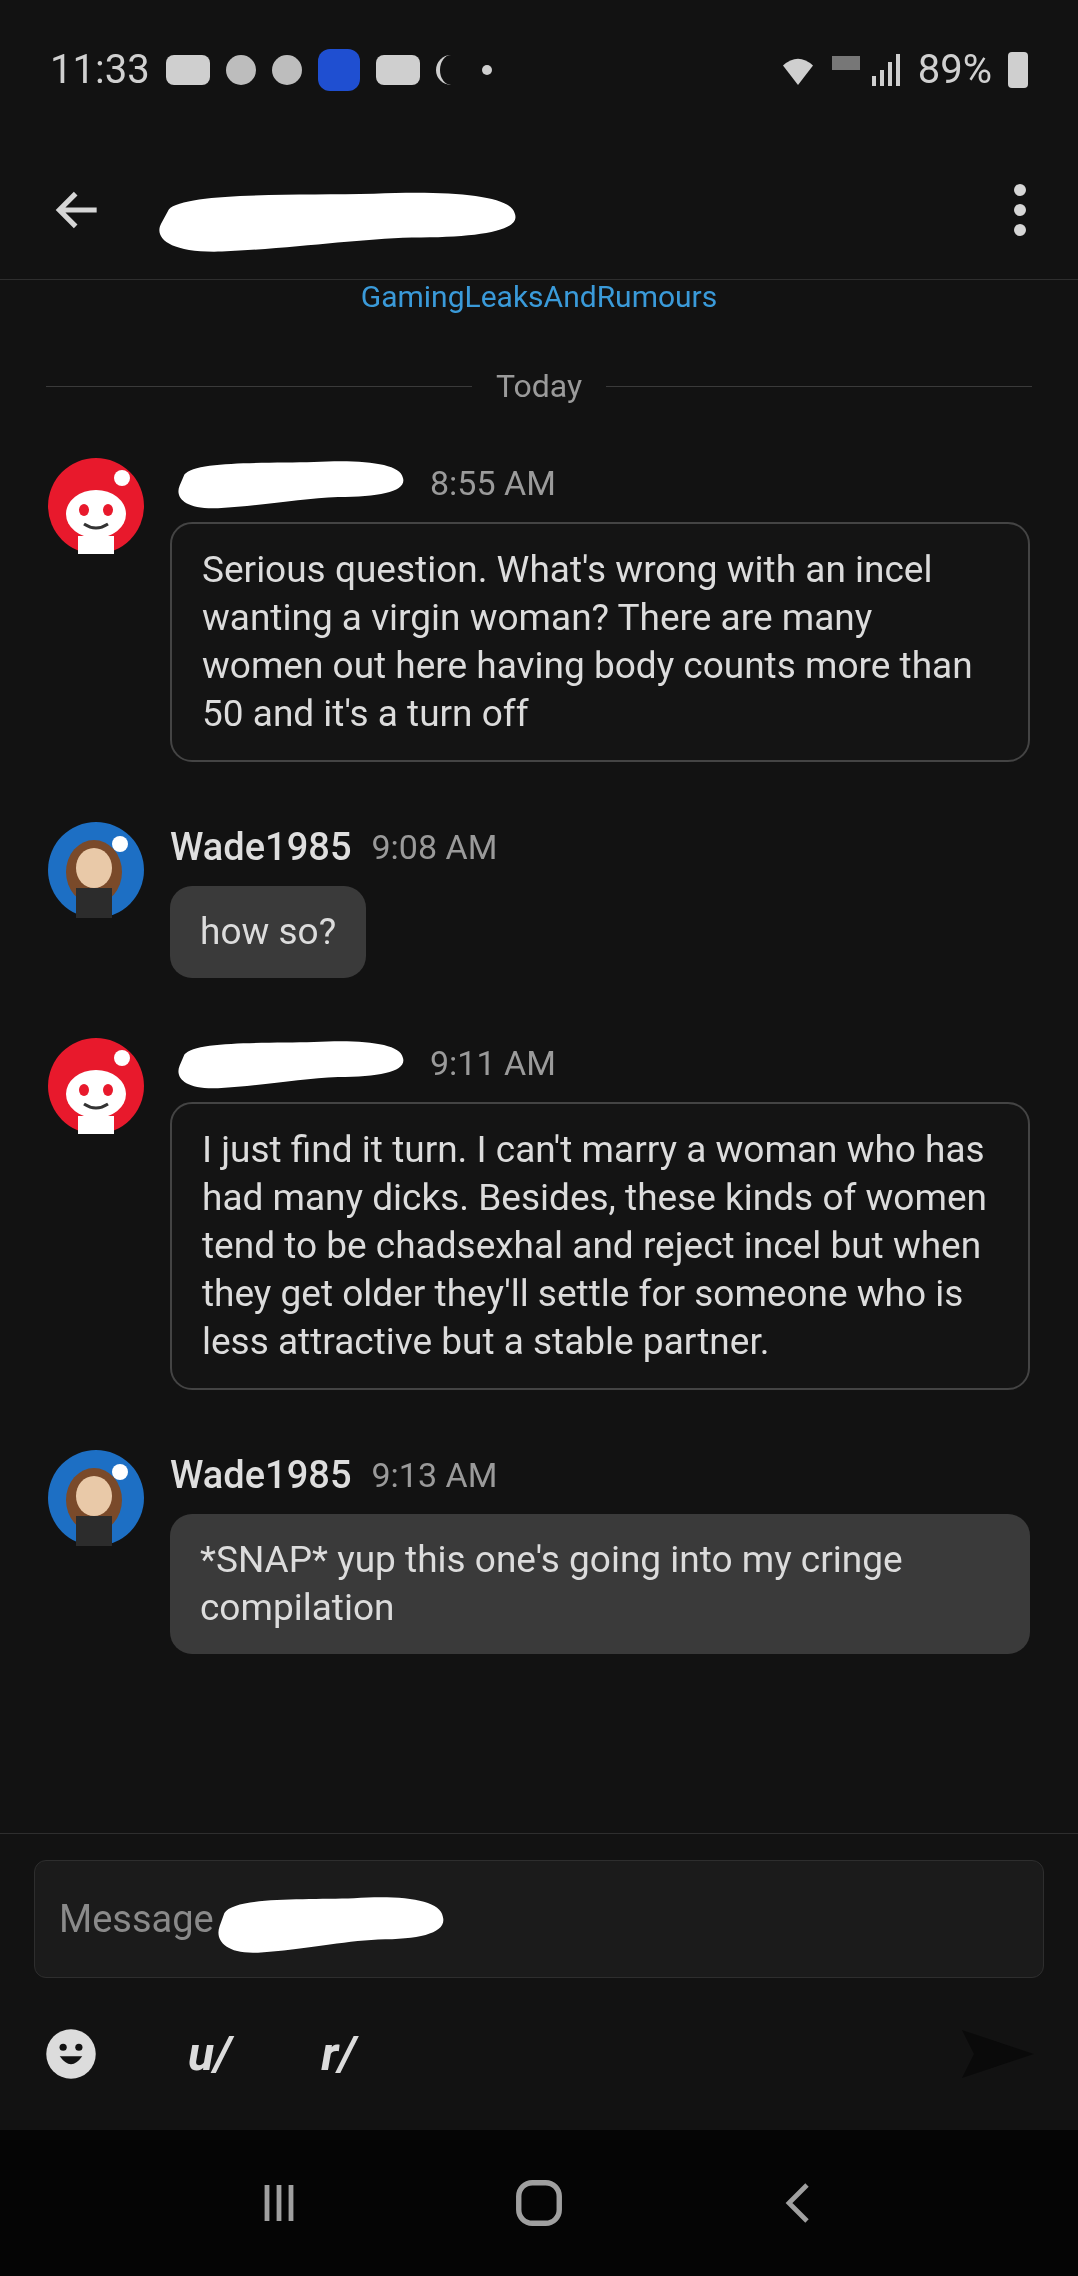 The width and height of the screenshot is (1078, 2276). What do you see at coordinates (434, 1475) in the screenshot?
I see `message-time: 9:13 AM` at bounding box center [434, 1475].